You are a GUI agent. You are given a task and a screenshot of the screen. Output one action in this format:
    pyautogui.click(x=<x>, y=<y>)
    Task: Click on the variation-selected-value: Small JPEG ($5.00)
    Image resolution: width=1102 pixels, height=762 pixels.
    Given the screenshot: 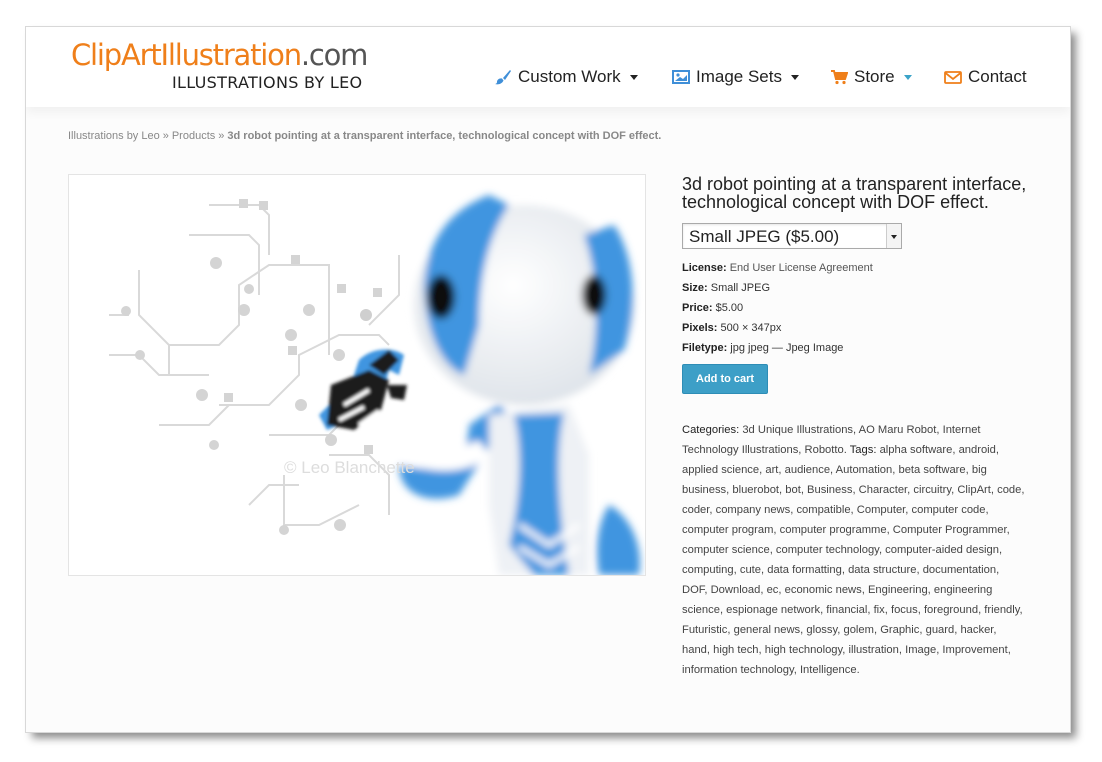 What is the action you would take?
    pyautogui.click(x=764, y=236)
    